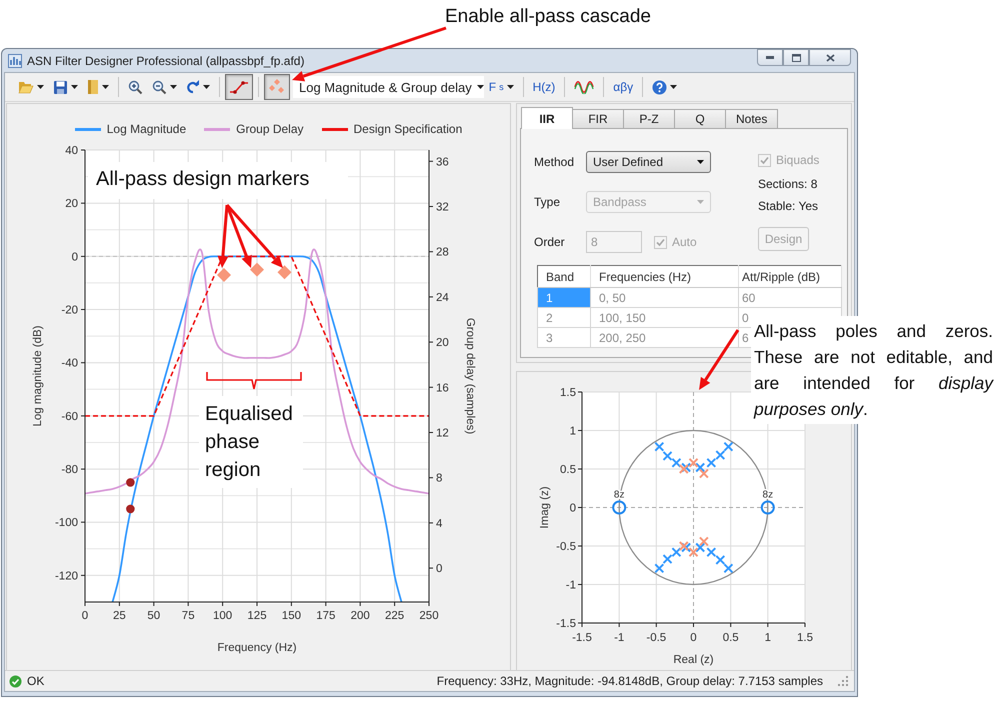 This screenshot has height=704, width=999. I want to click on zoom-out-icon, so click(159, 87).